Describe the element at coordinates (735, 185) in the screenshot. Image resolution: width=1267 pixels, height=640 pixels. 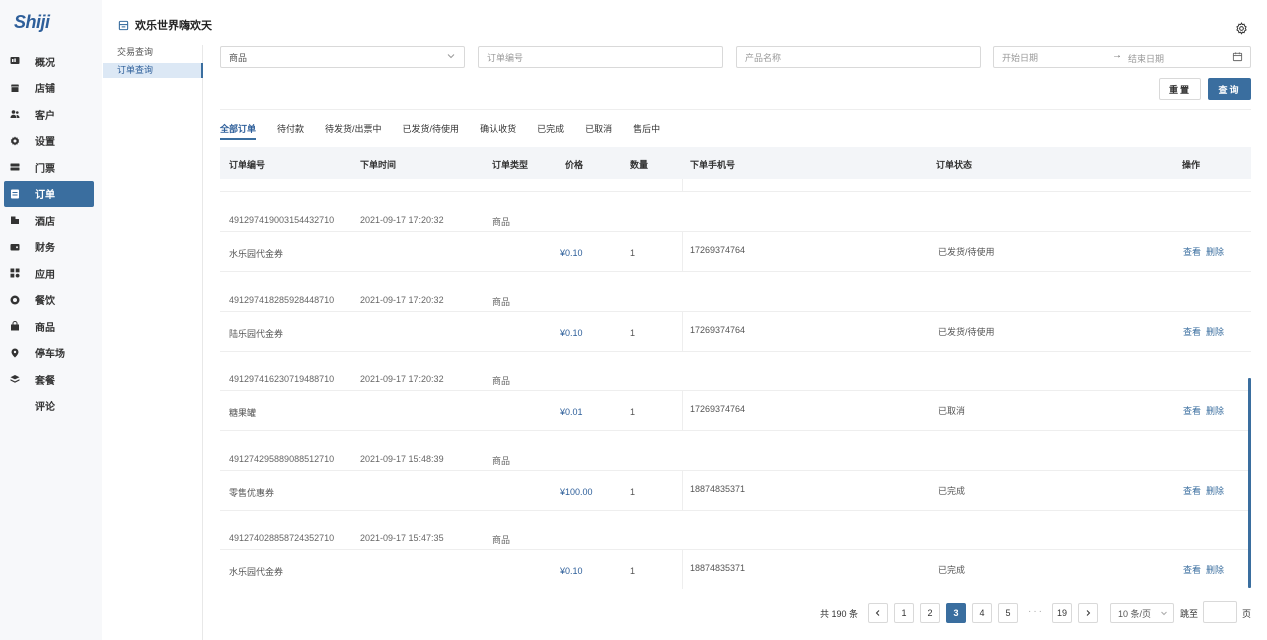
I see `table-row-partial` at that location.